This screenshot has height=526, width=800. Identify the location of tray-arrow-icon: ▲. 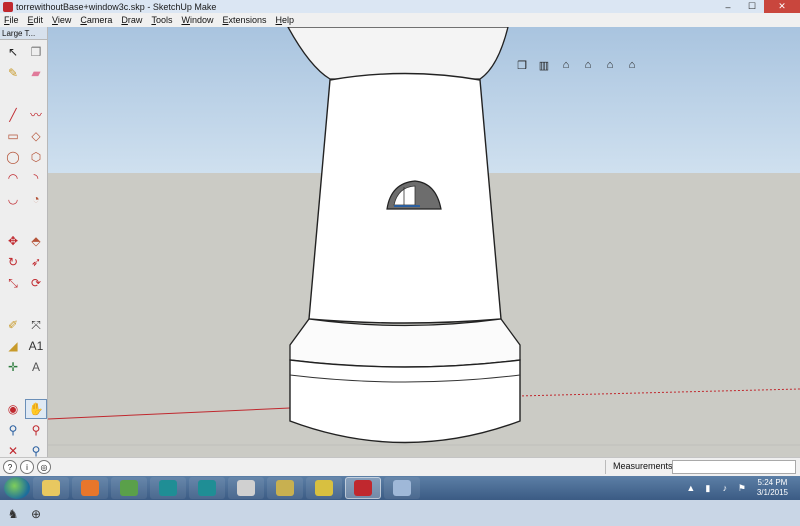
(691, 488).